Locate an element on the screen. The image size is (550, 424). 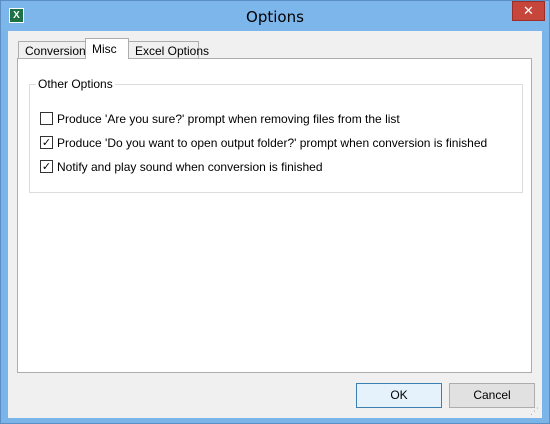
group-label: Other Options is located at coordinates (75, 84).